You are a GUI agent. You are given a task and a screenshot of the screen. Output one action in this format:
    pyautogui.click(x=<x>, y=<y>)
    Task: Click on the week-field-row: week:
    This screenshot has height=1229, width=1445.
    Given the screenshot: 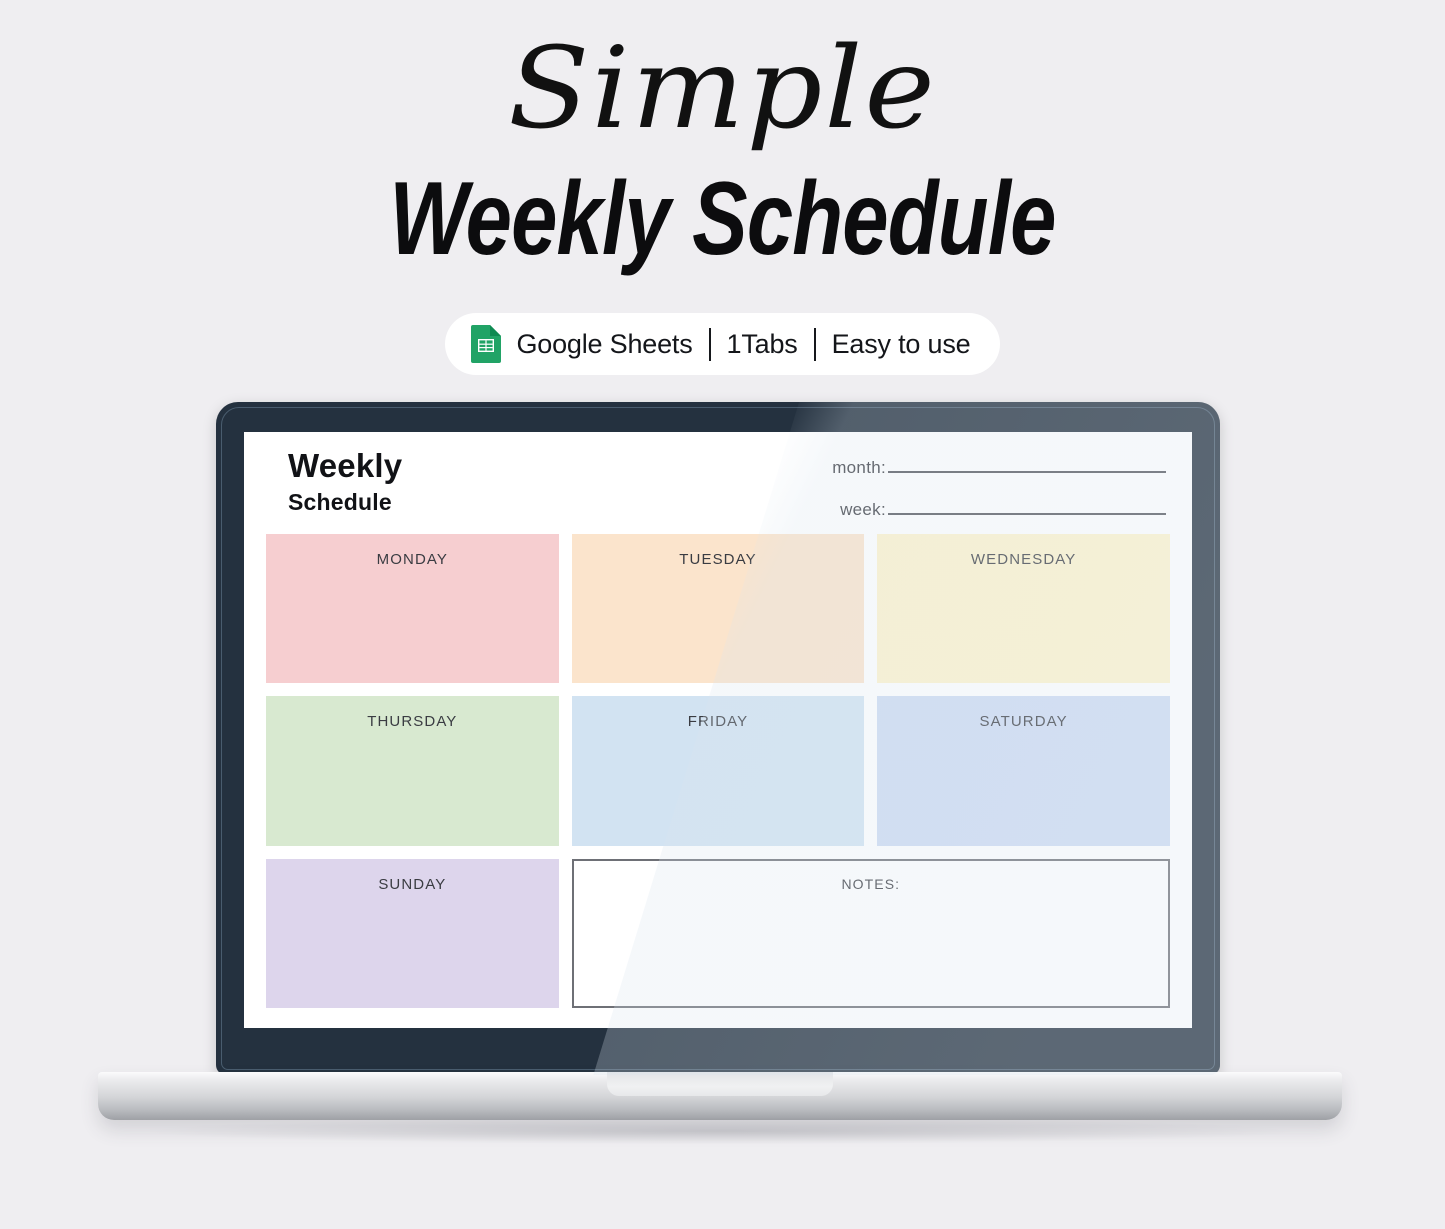 What is the action you would take?
    pyautogui.click(x=951, y=510)
    